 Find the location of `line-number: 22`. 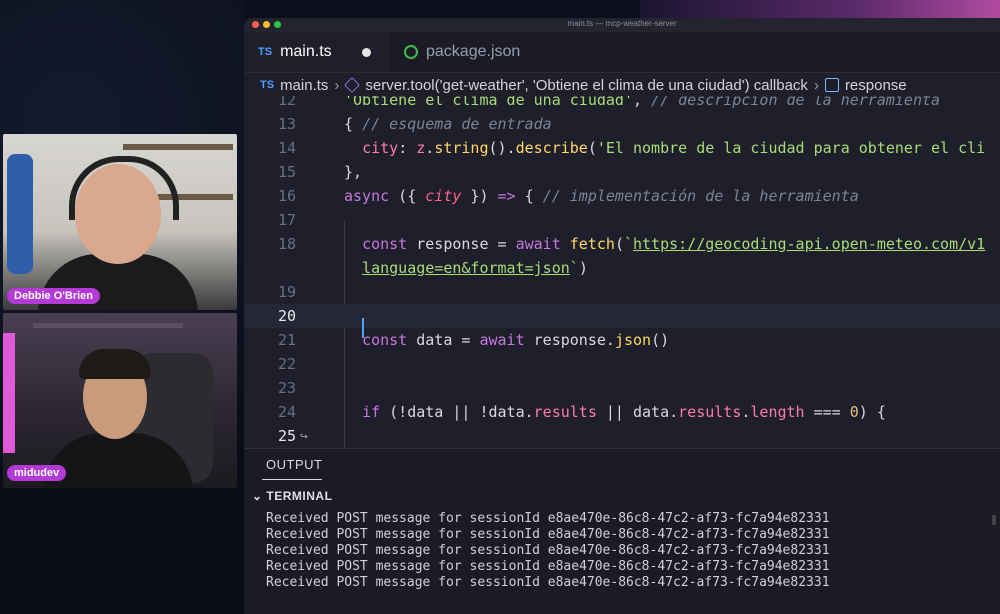

line-number: 22 is located at coordinates (286, 364).